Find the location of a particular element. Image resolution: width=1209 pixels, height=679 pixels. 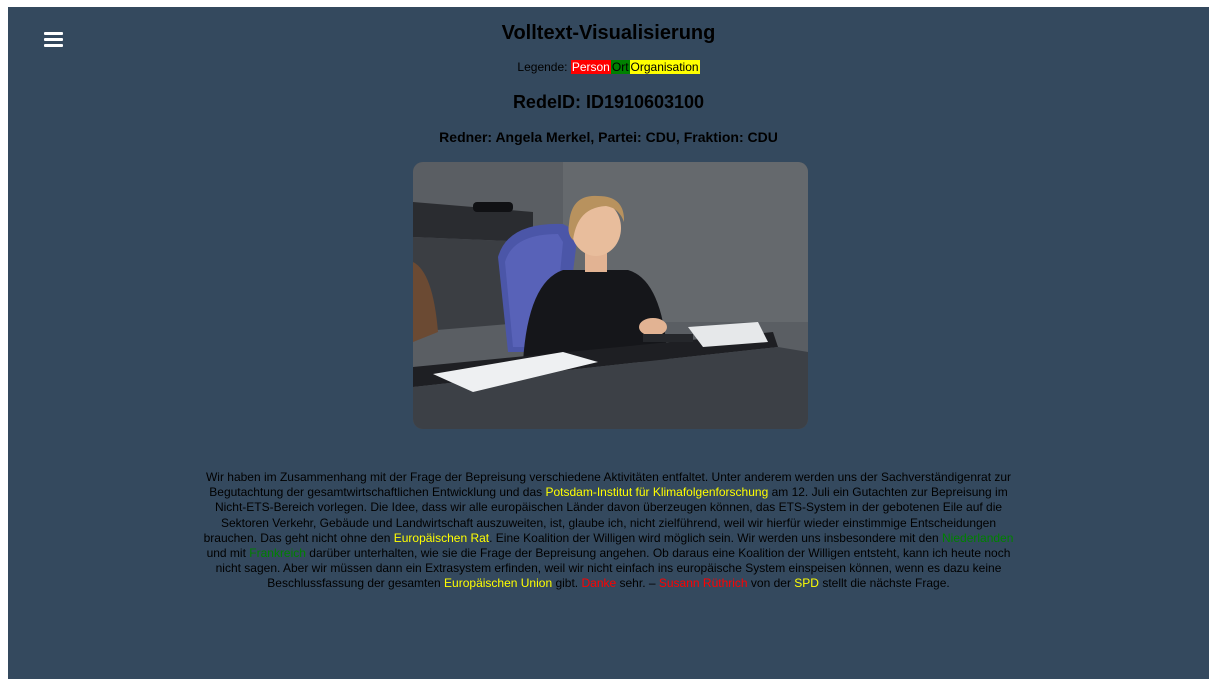

entity-ort: Frankreich is located at coordinates (277, 553).